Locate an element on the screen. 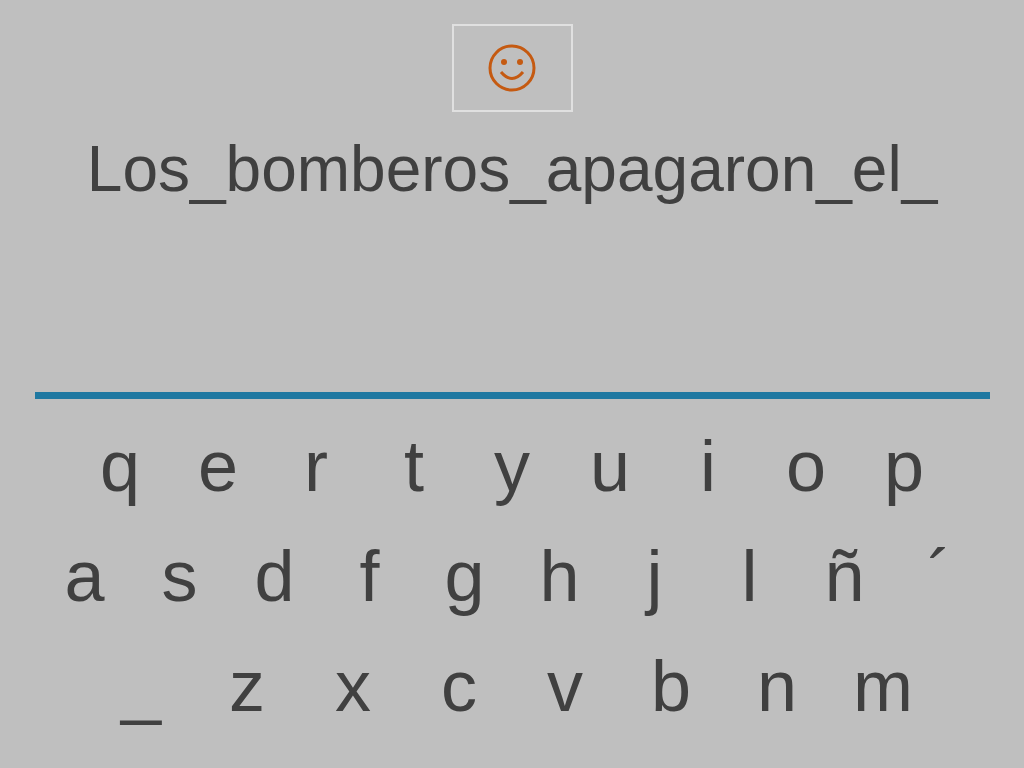  key-button: e is located at coordinates (218, 466).